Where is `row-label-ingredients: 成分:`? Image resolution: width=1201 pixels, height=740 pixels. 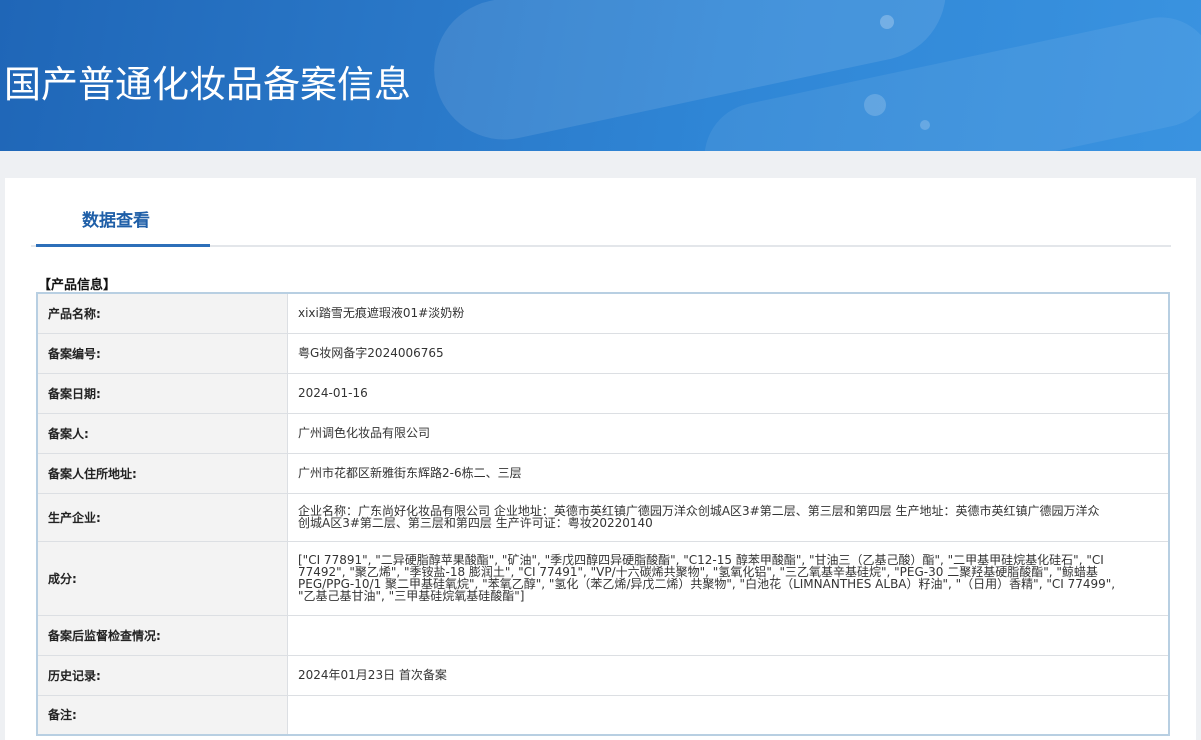 row-label-ingredients: 成分: is located at coordinates (162, 578).